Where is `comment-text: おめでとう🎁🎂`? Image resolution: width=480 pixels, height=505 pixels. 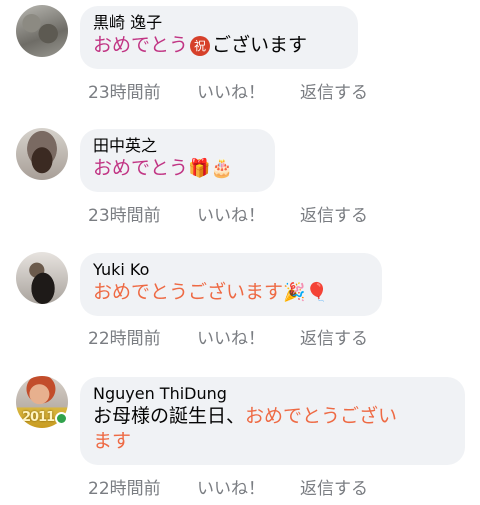 comment-text: おめでとう🎁🎂 is located at coordinates (177, 168).